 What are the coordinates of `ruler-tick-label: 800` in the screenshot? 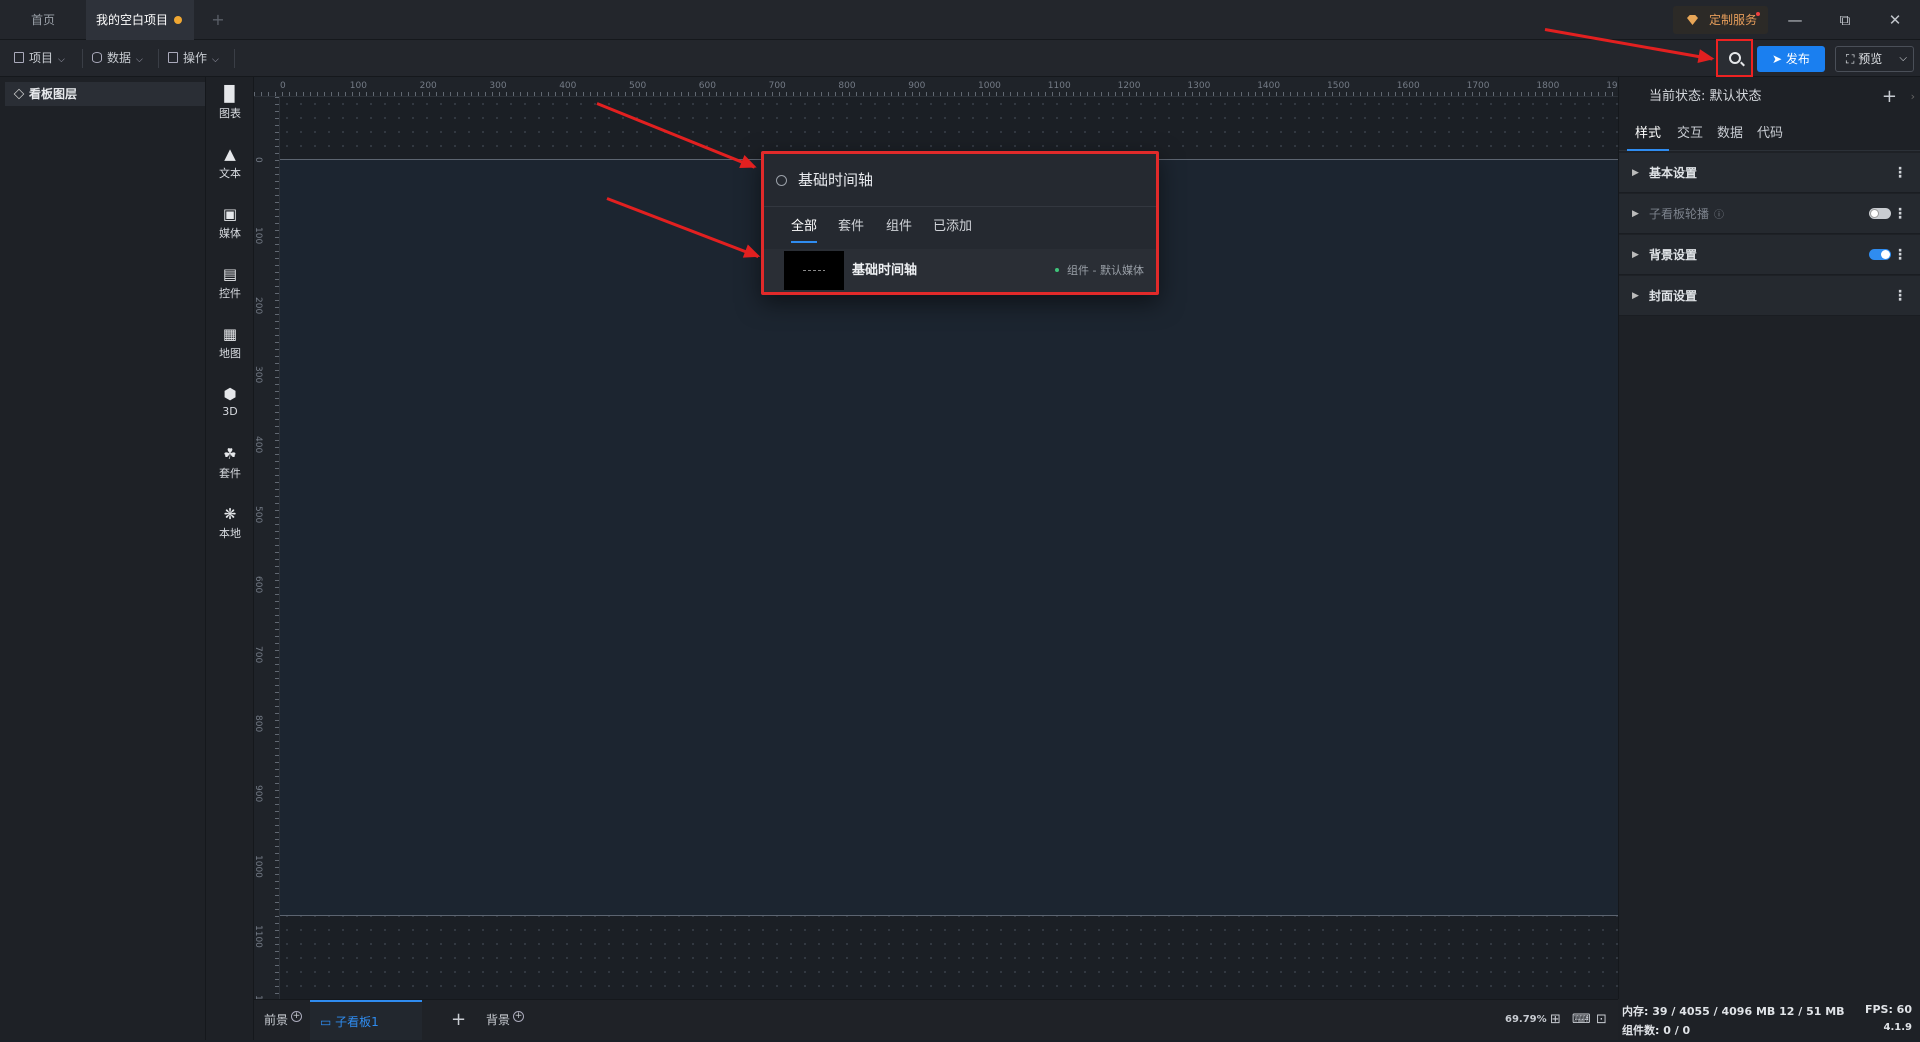 It's located at (847, 86).